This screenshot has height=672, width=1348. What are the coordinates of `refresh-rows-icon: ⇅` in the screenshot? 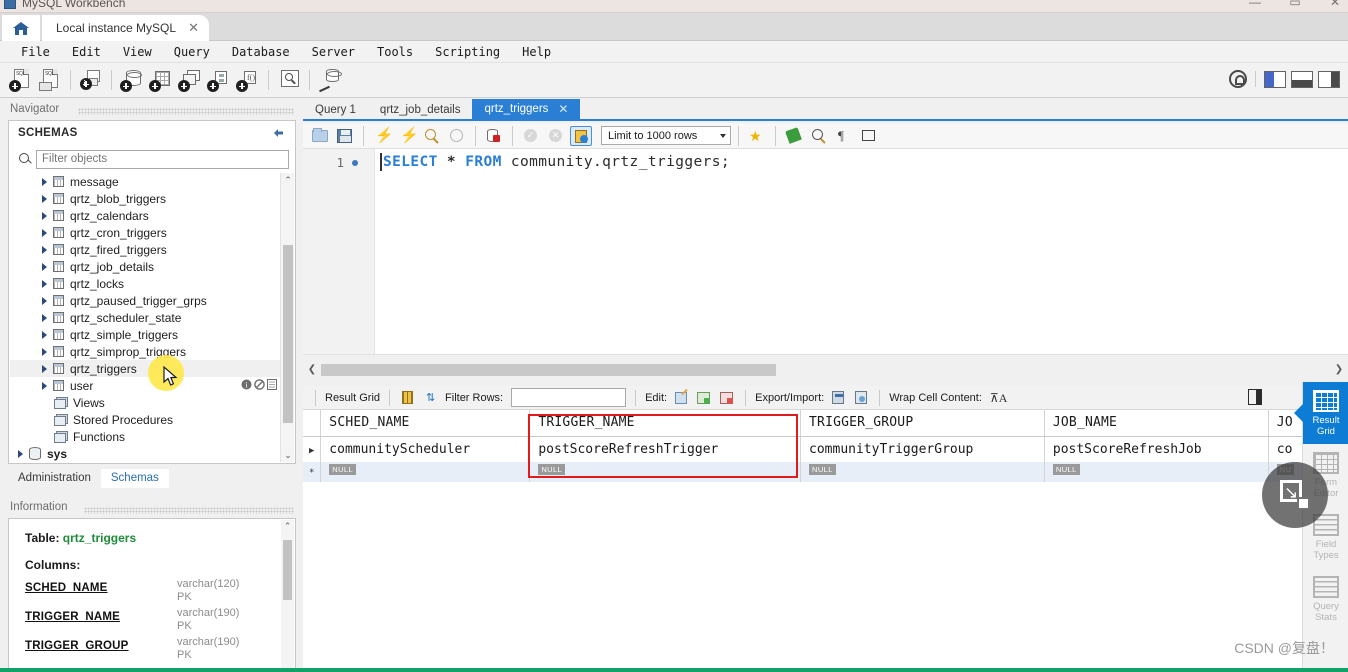 It's located at (431, 397).